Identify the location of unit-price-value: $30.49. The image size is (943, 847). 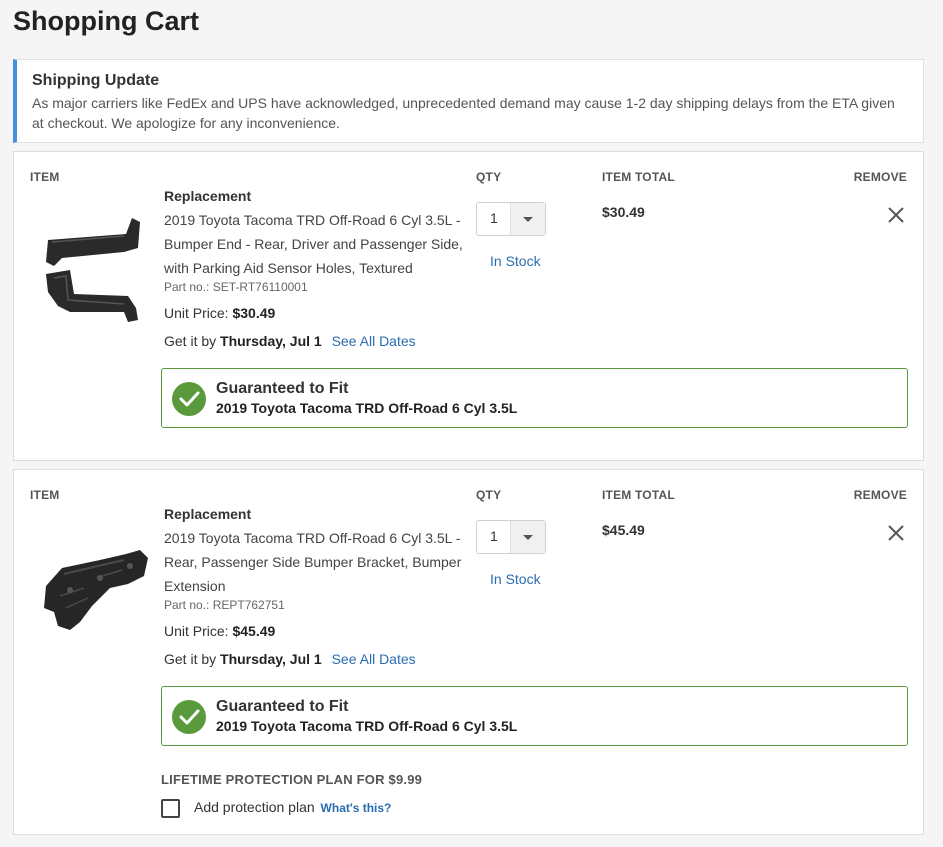
(254, 313).